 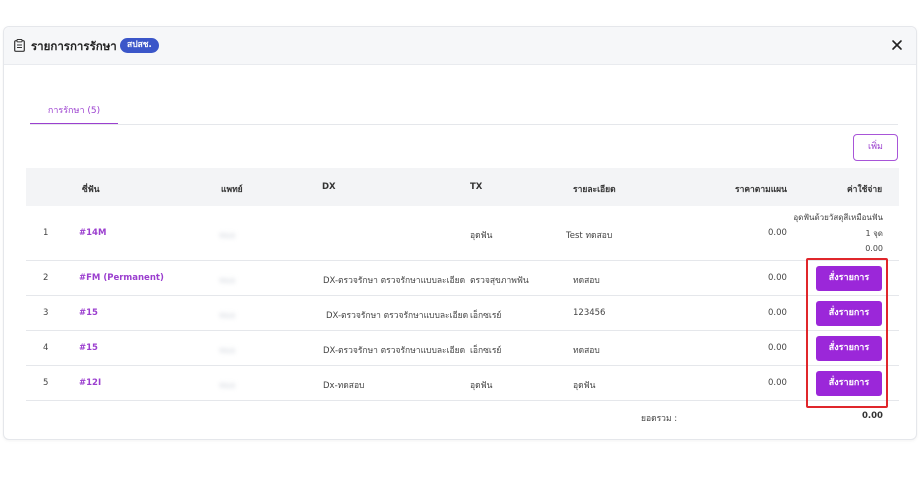 I want to click on row-number: 2, so click(x=46, y=278).